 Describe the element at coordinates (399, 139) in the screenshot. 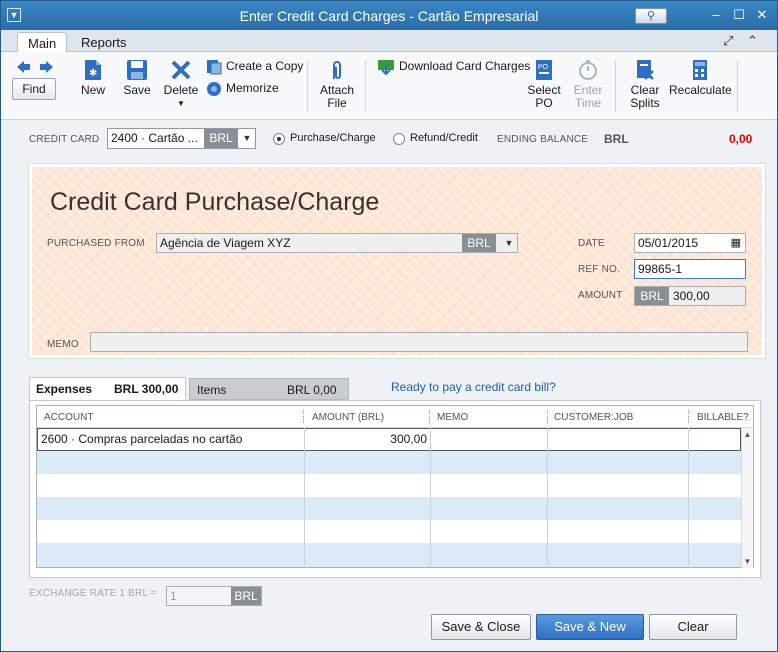

I see `refund-credit-radio` at that location.